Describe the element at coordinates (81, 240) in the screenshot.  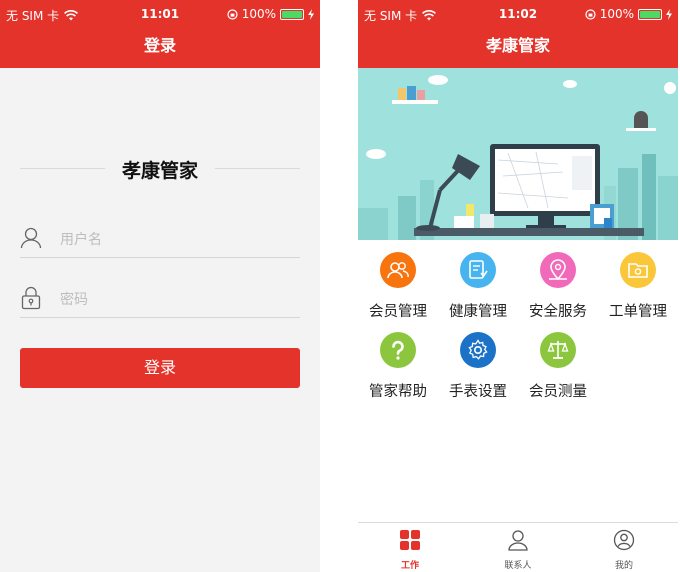
I see `username-placeholder: 用户名` at that location.